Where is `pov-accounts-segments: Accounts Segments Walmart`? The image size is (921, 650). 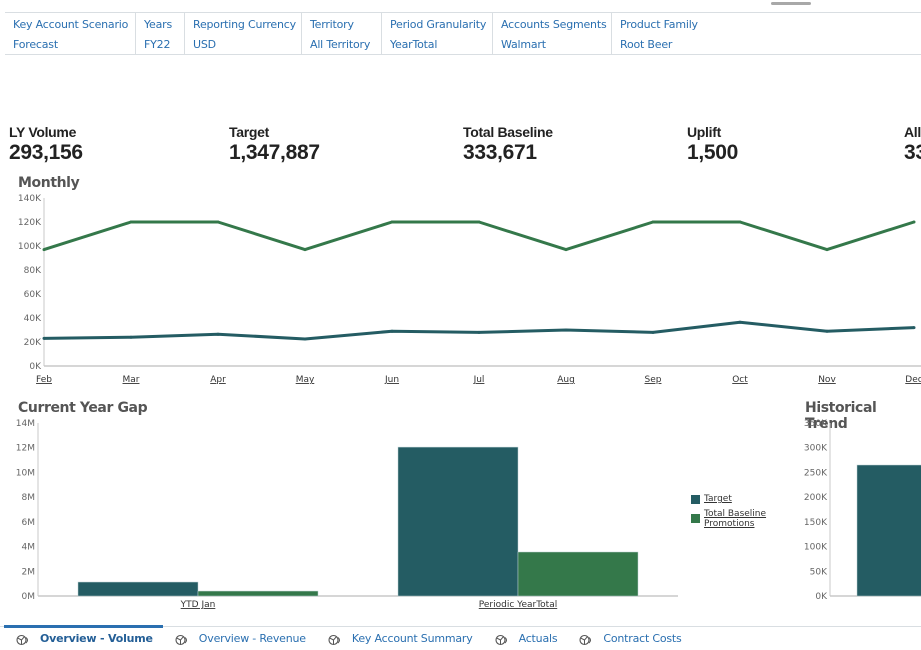 pov-accounts-segments: Accounts Segments Walmart is located at coordinates (552, 33).